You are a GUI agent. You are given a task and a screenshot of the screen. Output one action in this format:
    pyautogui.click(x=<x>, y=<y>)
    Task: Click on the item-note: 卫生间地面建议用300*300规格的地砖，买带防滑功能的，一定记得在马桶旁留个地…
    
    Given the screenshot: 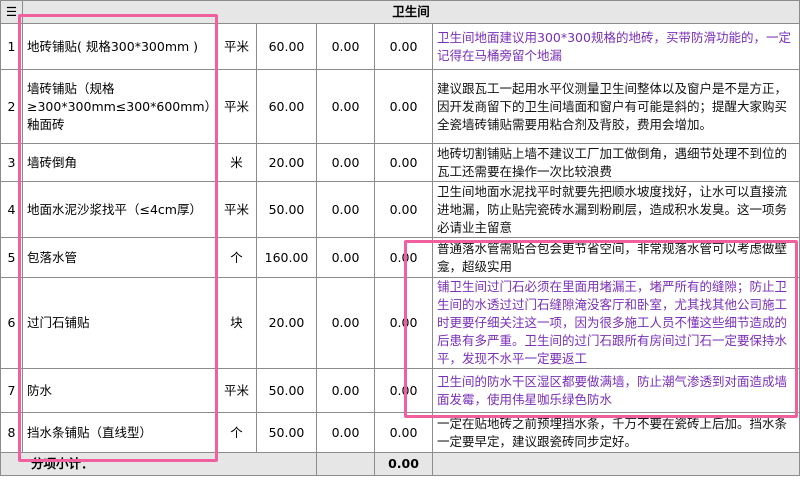 What is the action you would take?
    pyautogui.click(x=615, y=46)
    